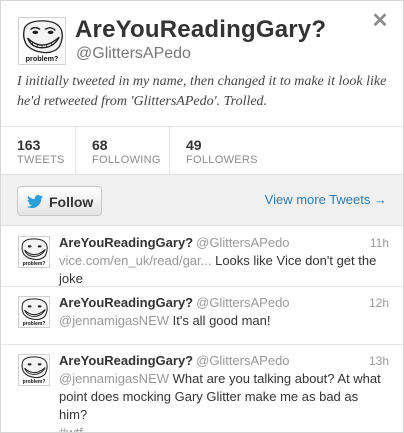 The height and width of the screenshot is (433, 404). Describe the element at coordinates (41, 160) in the screenshot. I see `stat-tweets-label: TWEETS` at that location.